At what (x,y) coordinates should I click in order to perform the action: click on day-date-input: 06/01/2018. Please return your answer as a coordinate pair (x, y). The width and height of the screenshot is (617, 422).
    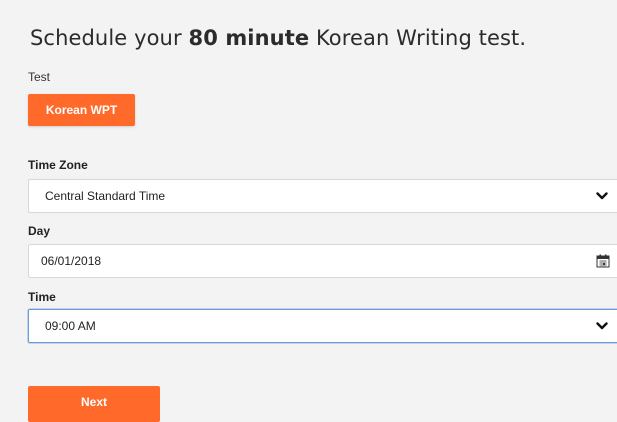
    Looking at the image, I should click on (322, 261).